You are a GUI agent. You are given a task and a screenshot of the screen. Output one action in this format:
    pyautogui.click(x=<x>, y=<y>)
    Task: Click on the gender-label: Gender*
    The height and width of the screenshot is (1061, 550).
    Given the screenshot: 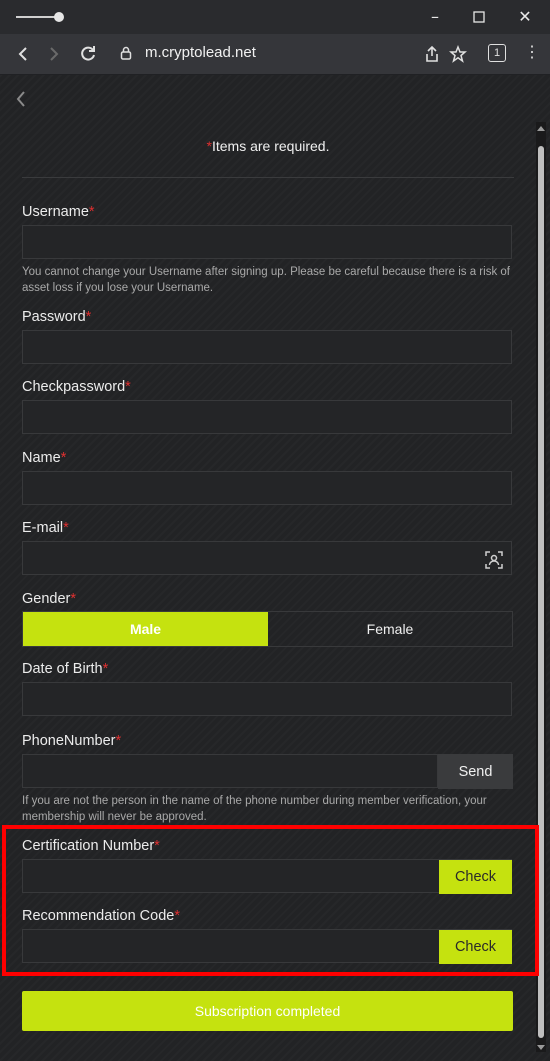 What is the action you would take?
    pyautogui.click(x=49, y=599)
    